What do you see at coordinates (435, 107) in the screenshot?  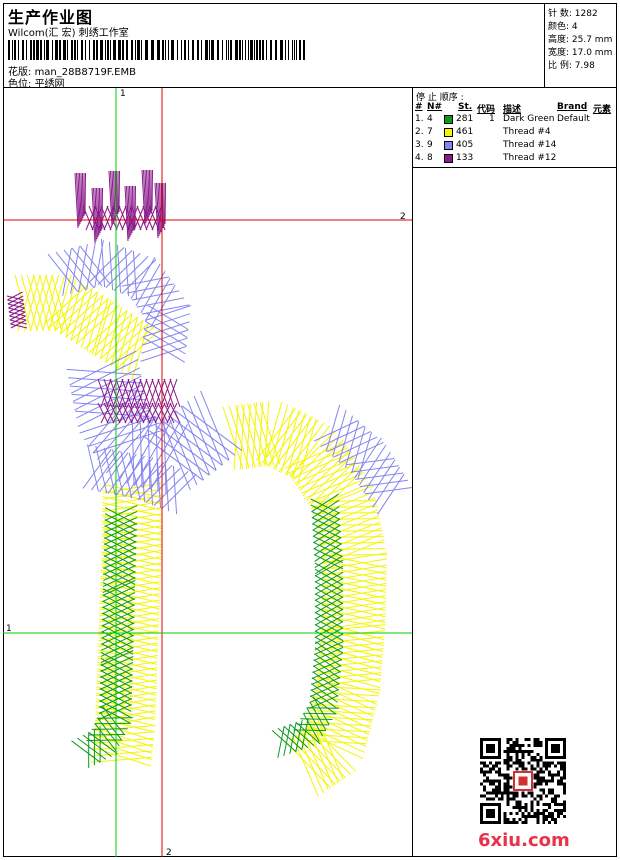 I see `col-needle: N#` at bounding box center [435, 107].